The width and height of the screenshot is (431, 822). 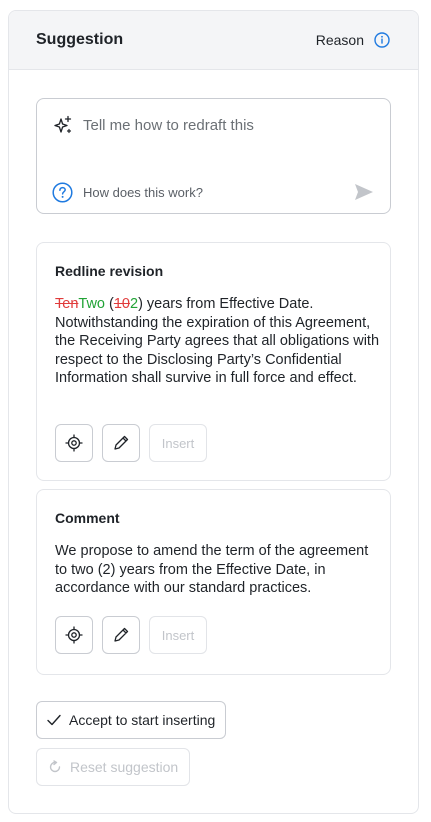 I want to click on reset-label: Reset suggestion, so click(x=124, y=767).